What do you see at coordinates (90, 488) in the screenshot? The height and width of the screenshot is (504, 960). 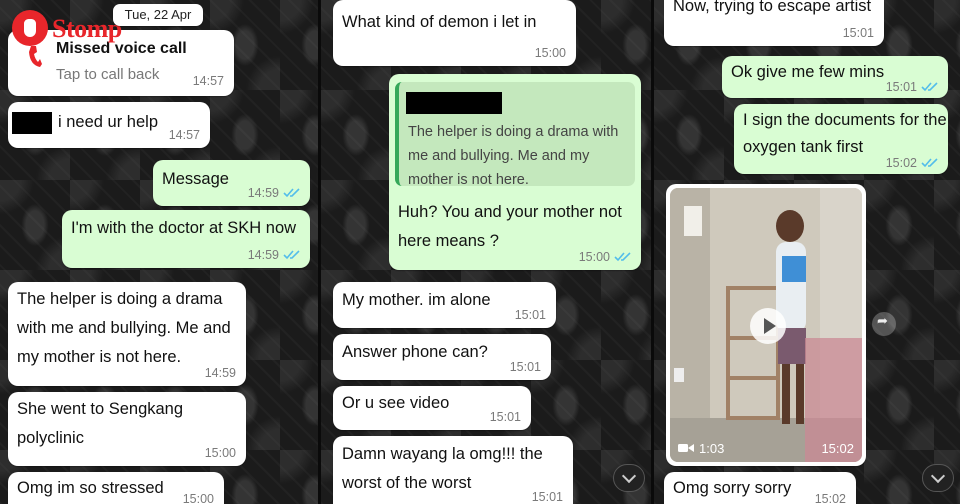 I see `message-text: Omg im so stressed` at bounding box center [90, 488].